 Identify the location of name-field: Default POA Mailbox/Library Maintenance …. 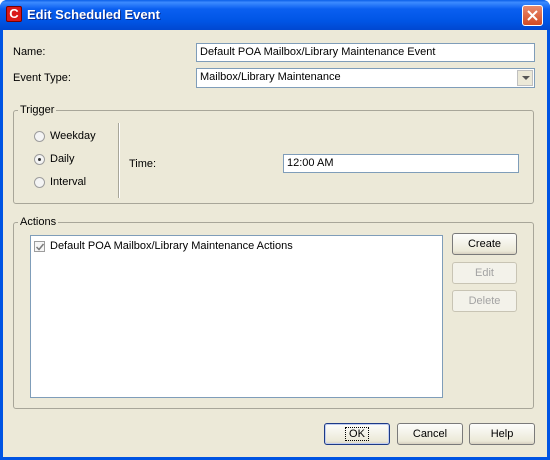
(365, 52).